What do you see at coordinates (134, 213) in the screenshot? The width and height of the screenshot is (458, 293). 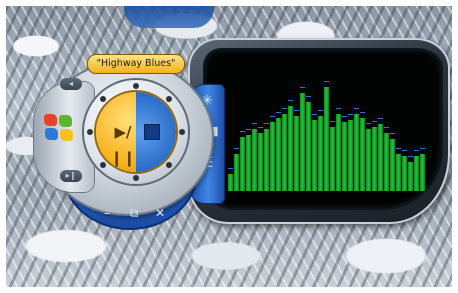 I see `switch-mode-button: ⧉` at bounding box center [134, 213].